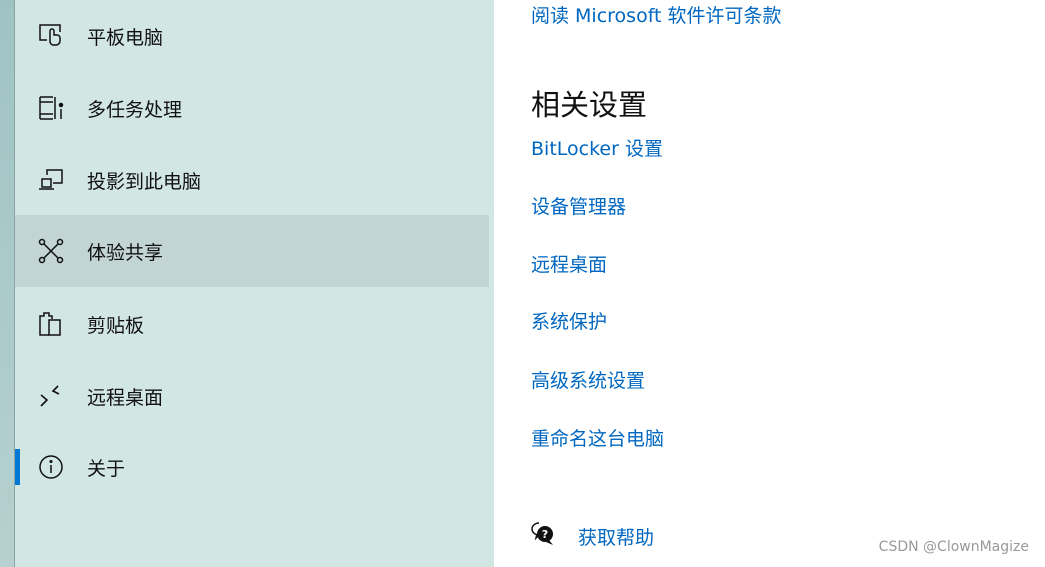  I want to click on sidebar-item-multitasking: 多任务处理, so click(252, 108).